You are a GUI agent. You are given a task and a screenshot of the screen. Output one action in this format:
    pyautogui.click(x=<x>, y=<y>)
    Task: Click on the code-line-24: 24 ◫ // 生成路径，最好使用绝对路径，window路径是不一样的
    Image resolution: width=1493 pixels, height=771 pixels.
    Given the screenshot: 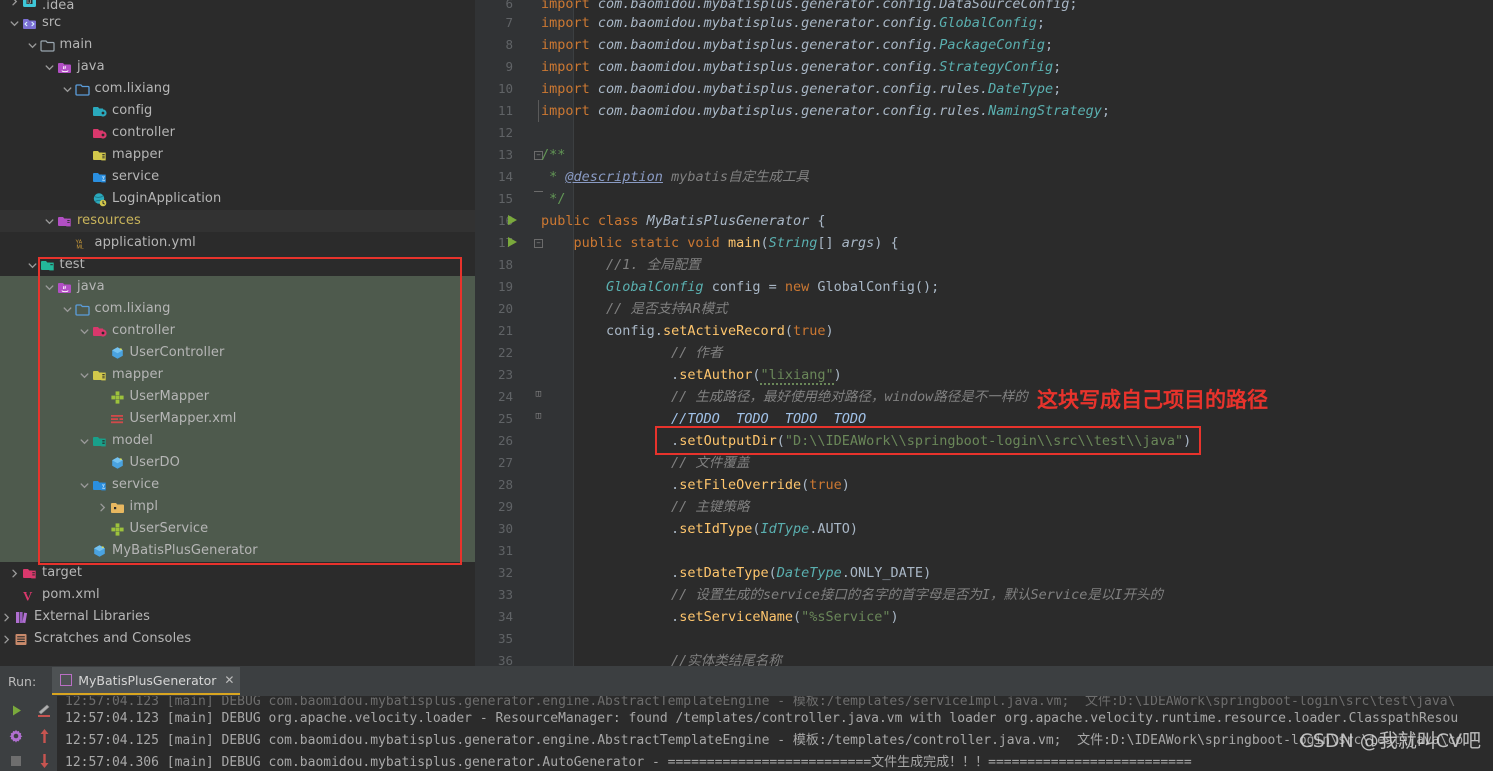 What is the action you would take?
    pyautogui.click(x=984, y=397)
    